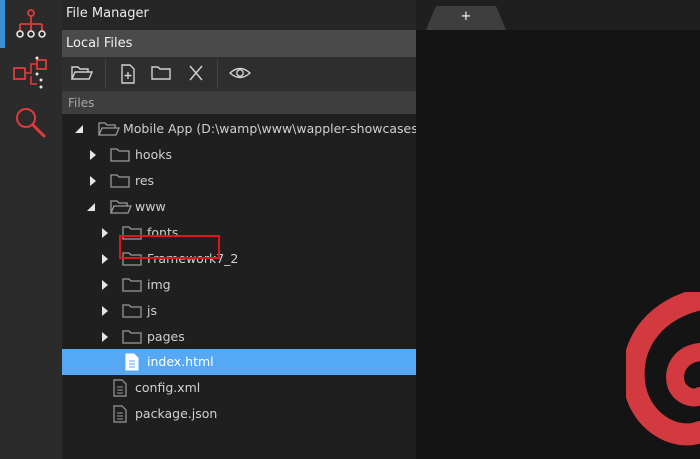  I want to click on new-file-icon, so click(128, 74).